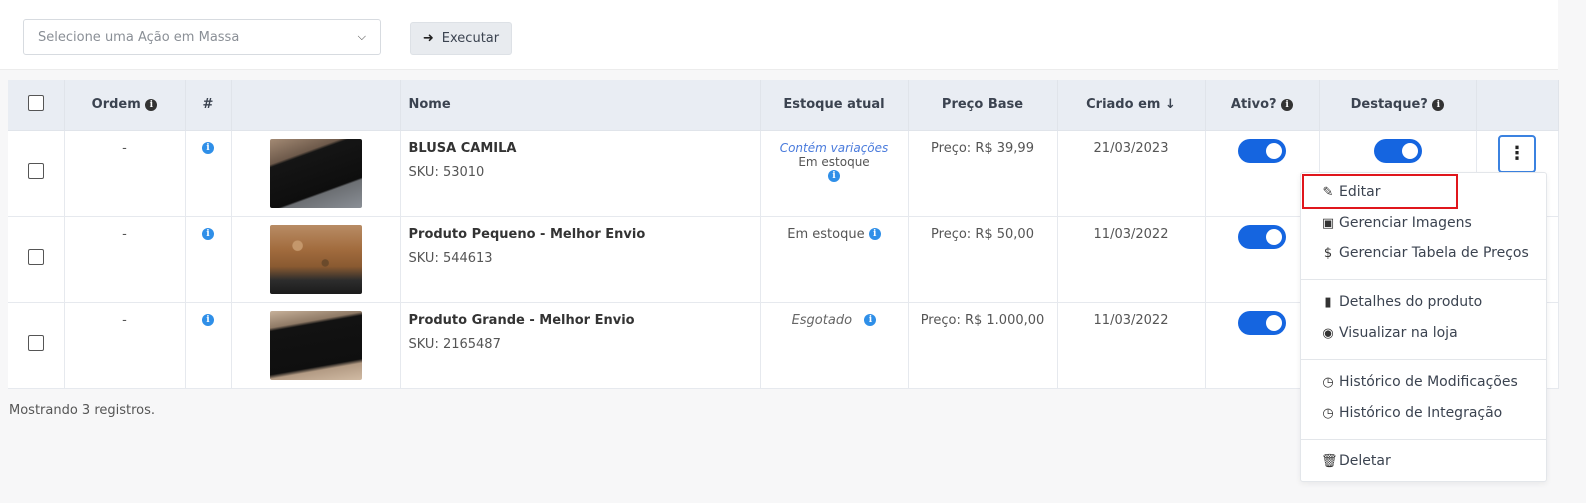  I want to click on header-ordem: Ordem i, so click(125, 105).